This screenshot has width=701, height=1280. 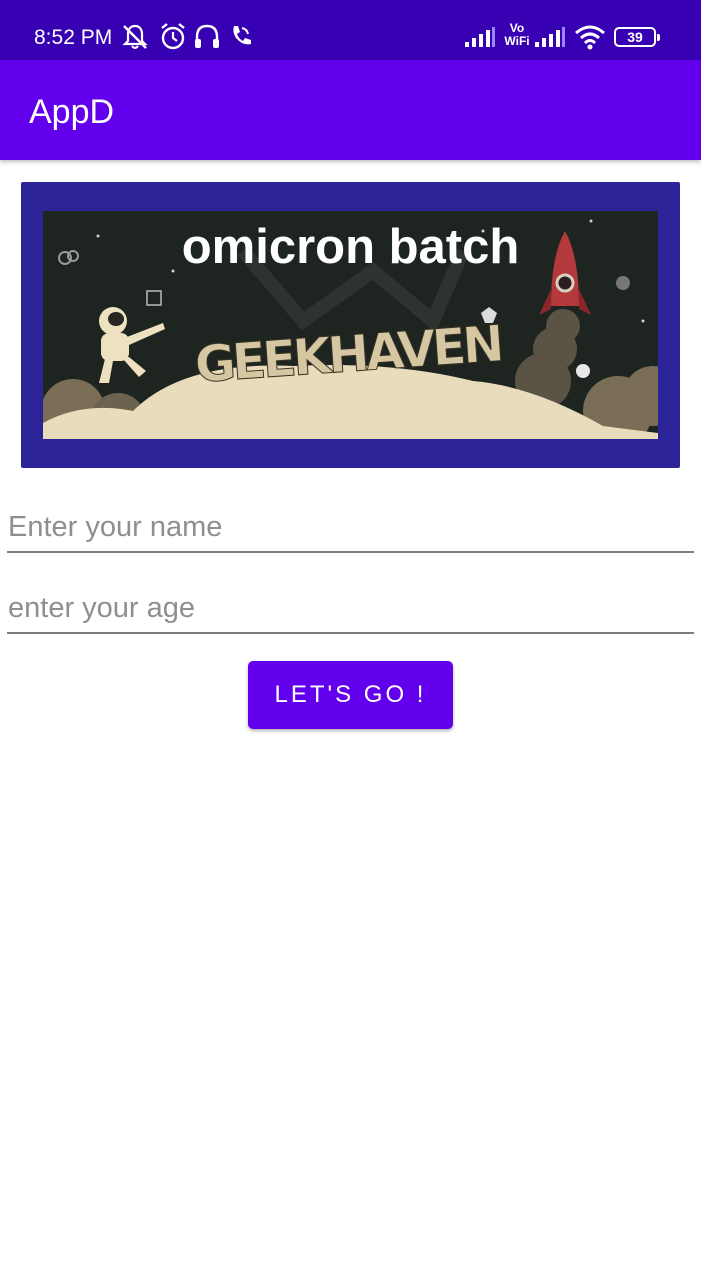 What do you see at coordinates (135, 37) in the screenshot?
I see `notifications-off-icon` at bounding box center [135, 37].